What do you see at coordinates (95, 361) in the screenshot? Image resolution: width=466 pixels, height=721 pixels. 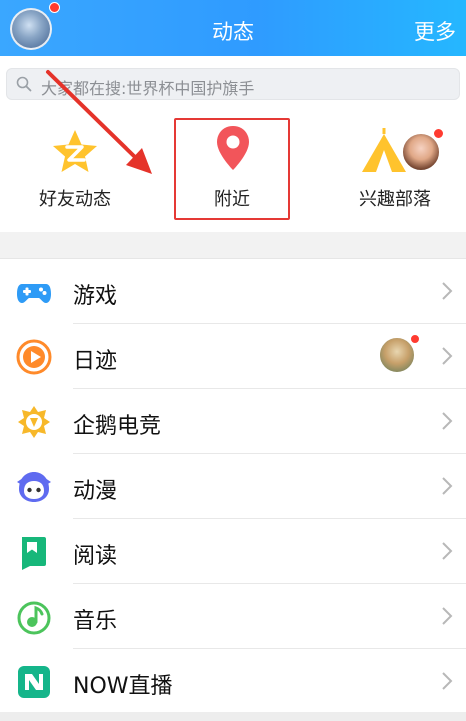 I see `list-item-label: 日迹` at bounding box center [95, 361].